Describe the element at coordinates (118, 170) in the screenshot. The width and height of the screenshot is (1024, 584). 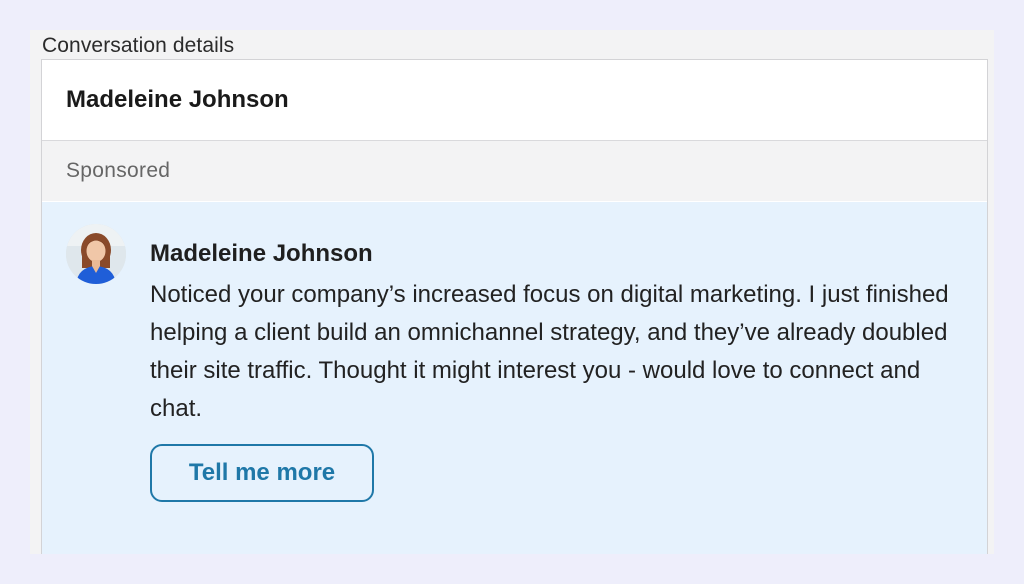
I see `sponsored-label: Sponsored` at that location.